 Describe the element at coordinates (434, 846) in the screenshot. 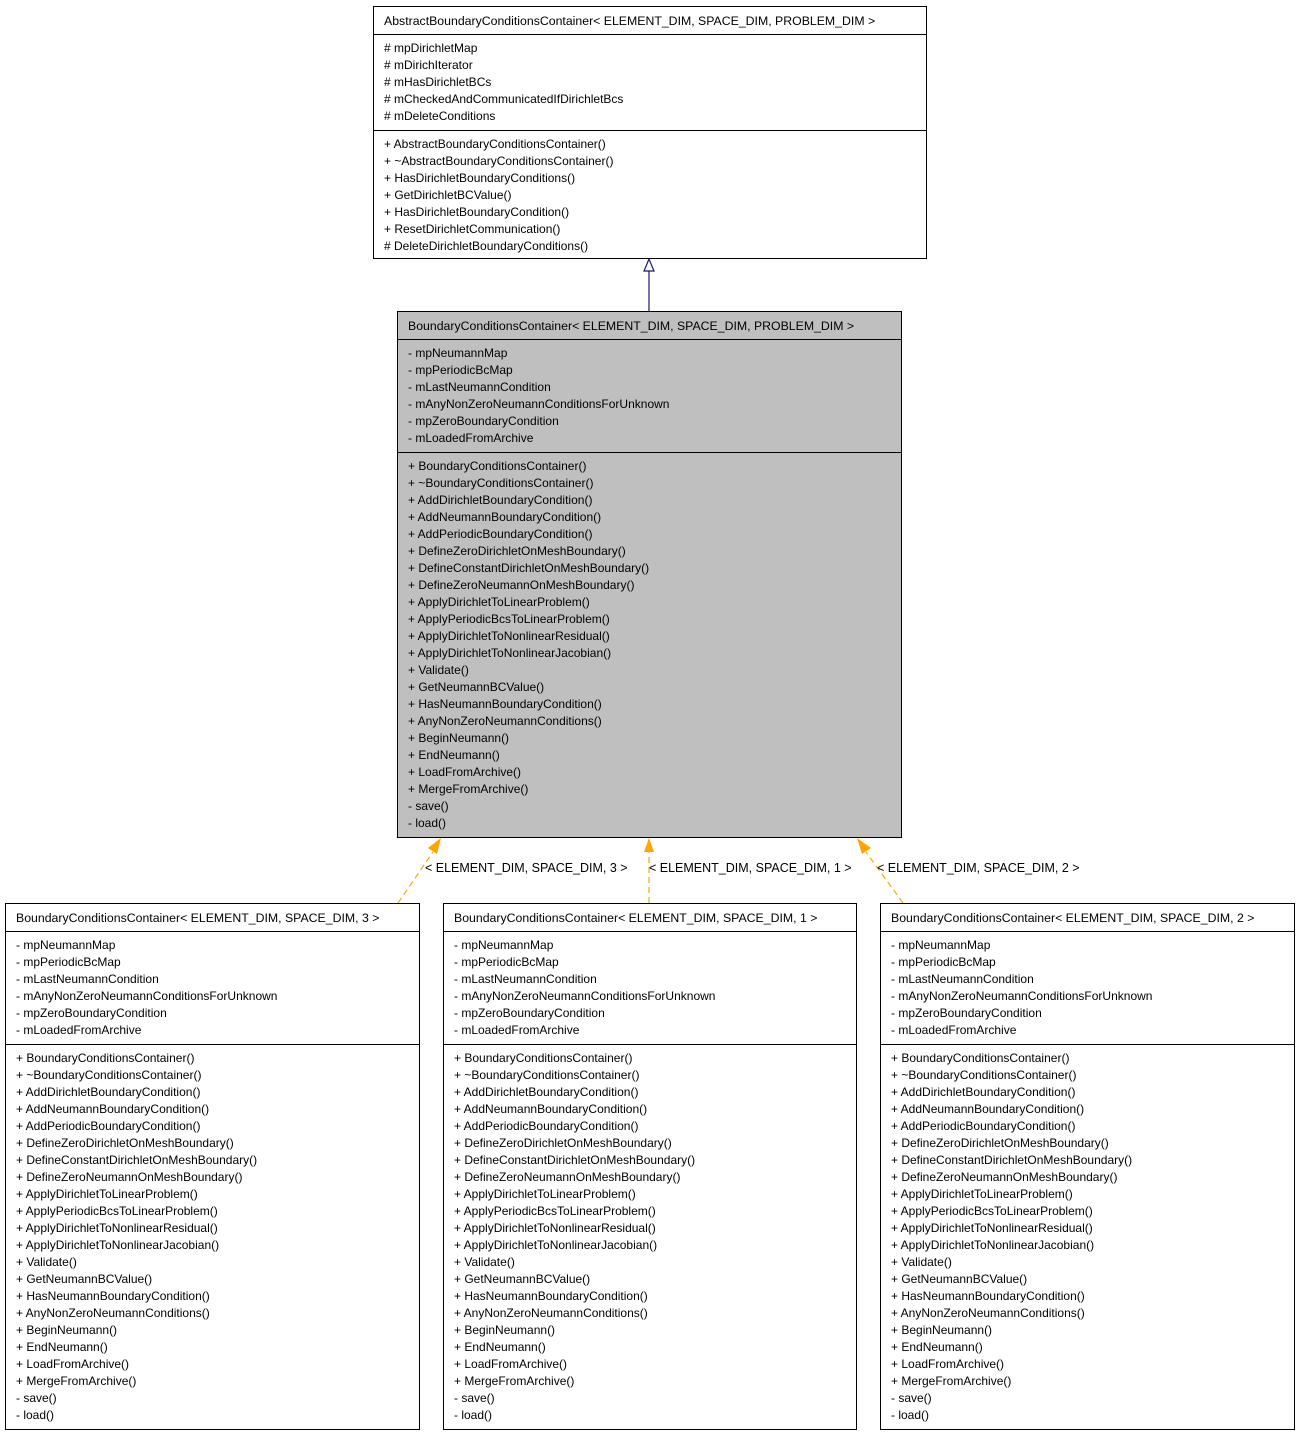

I see `template-arrowhead-3-icon` at that location.